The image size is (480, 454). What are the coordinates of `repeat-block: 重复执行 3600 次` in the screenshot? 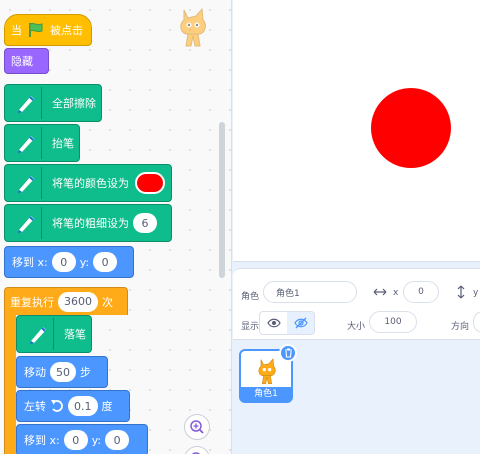 It's located at (66, 301).